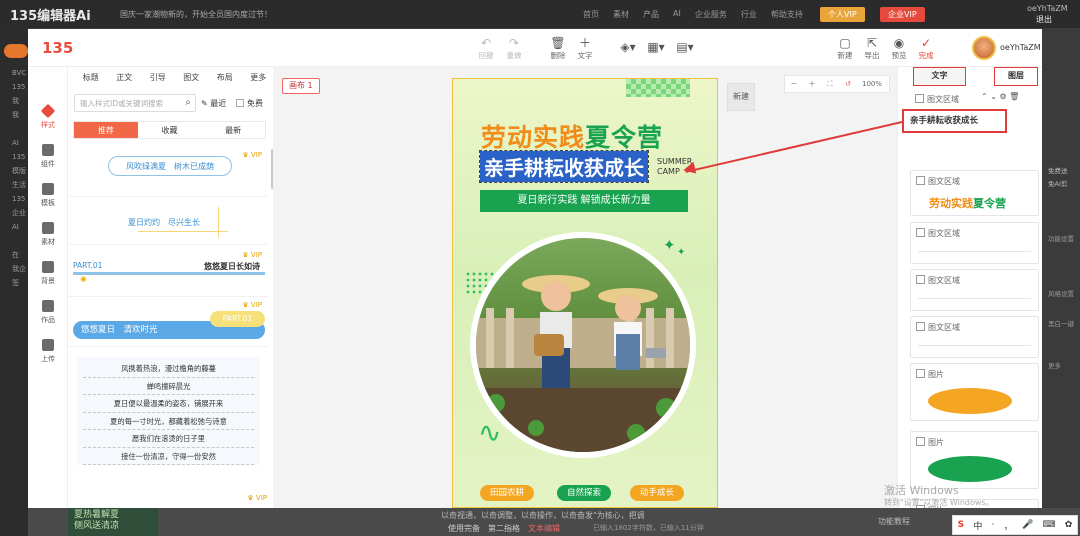 The height and width of the screenshot is (536, 1080). What do you see at coordinates (237, 319) in the screenshot?
I see `style-part-label: PART.01` at bounding box center [237, 319].